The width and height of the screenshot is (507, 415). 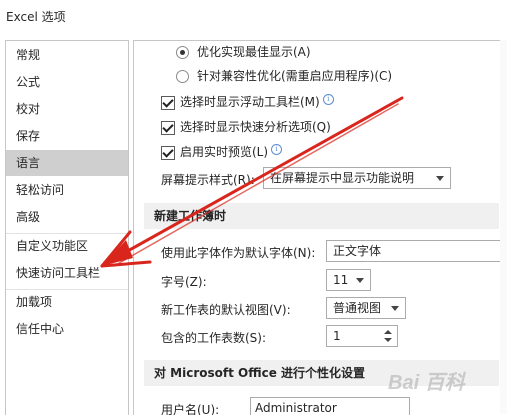 I want to click on sidebar-item-advanced: 高级, so click(x=67, y=217).